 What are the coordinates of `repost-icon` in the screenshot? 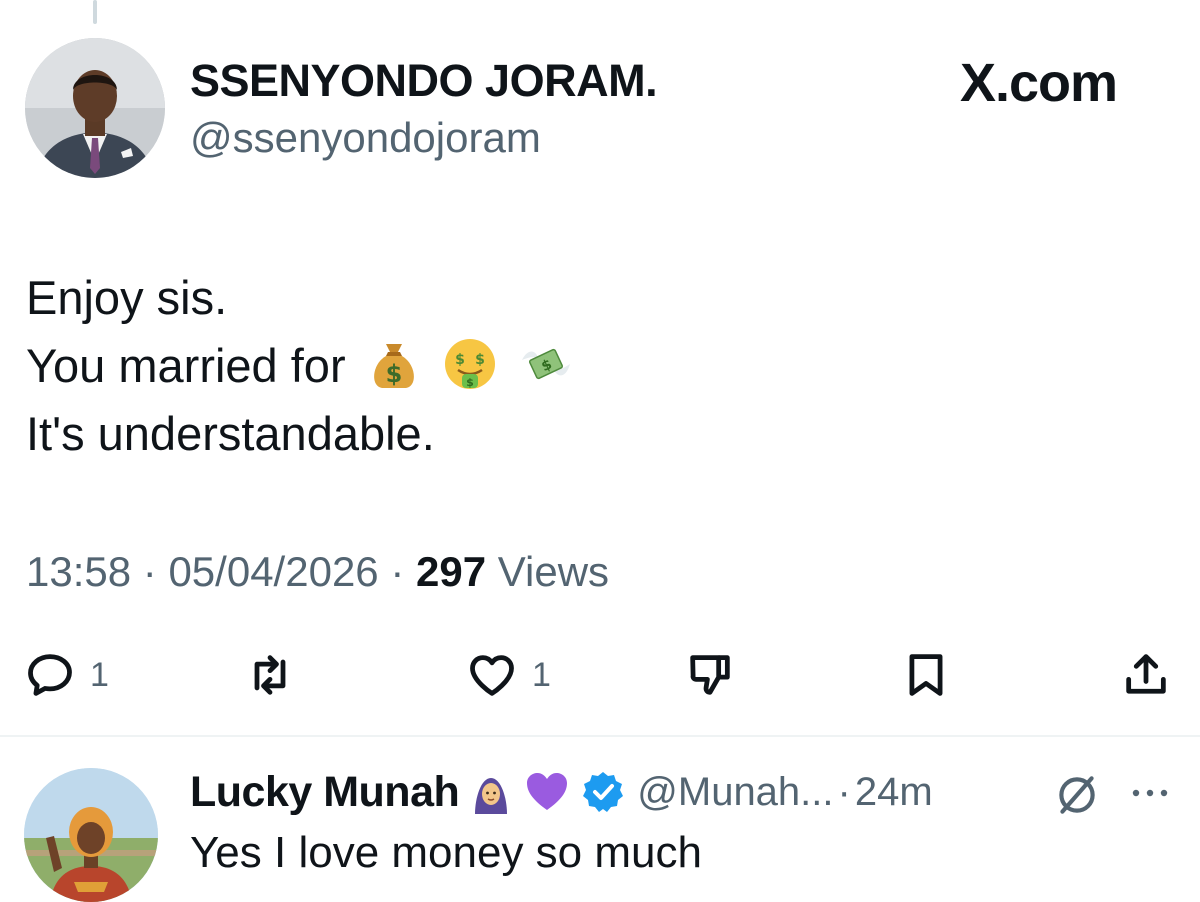 It's located at (270, 675).